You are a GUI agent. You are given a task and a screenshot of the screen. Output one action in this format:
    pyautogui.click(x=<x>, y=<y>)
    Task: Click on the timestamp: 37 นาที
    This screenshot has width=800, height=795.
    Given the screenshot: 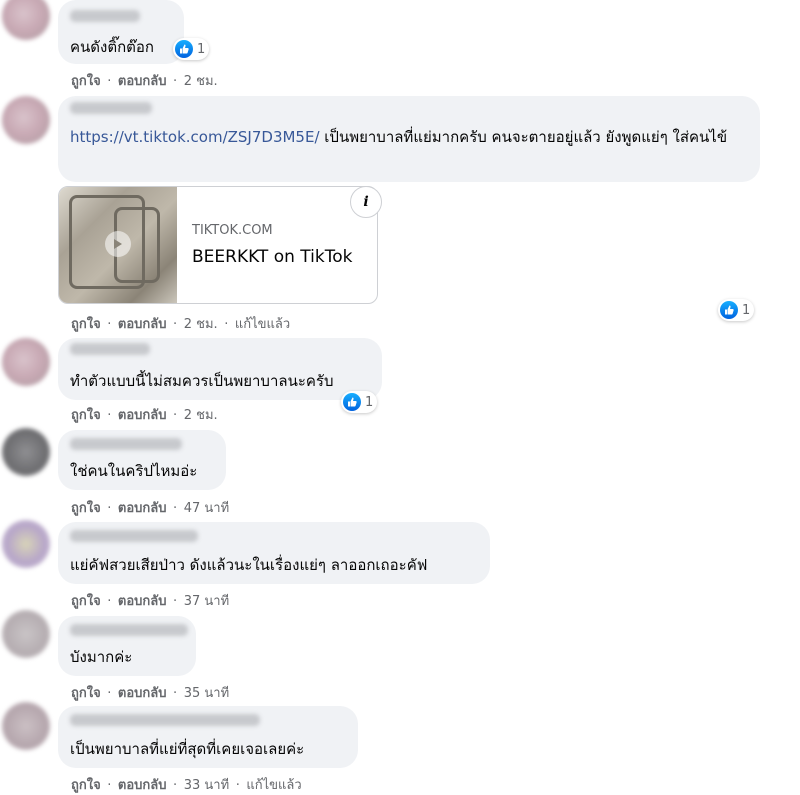 What is the action you would take?
    pyautogui.click(x=206, y=601)
    